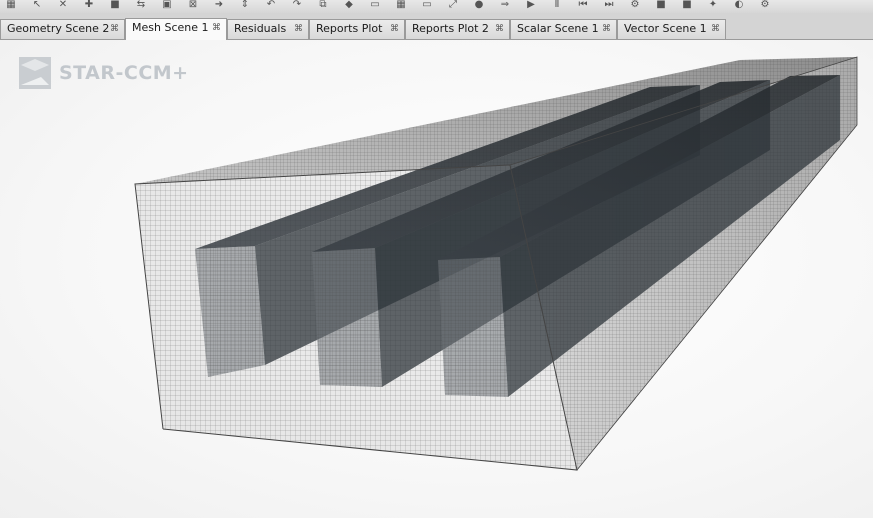  What do you see at coordinates (89, 5) in the screenshot?
I see `y-axis-icon: ✚` at bounding box center [89, 5].